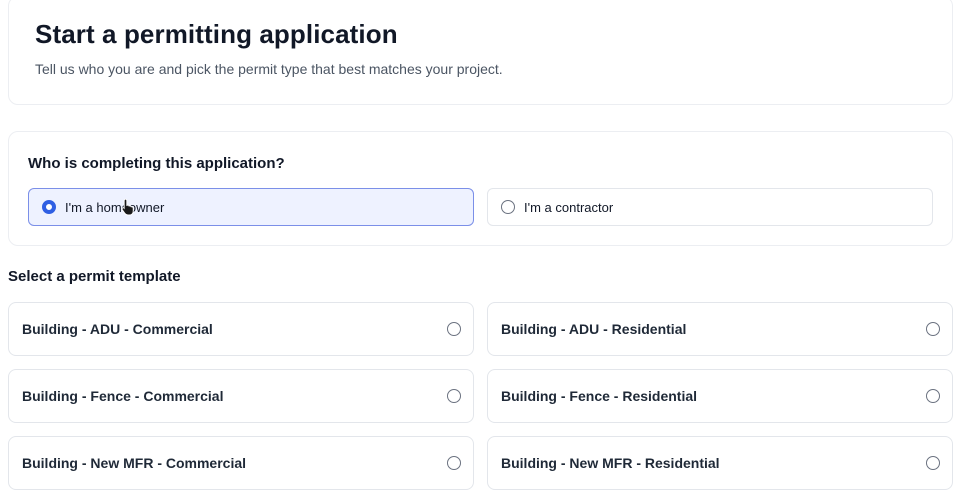  I want to click on template-label: Building - ADU - Commercial, so click(117, 329).